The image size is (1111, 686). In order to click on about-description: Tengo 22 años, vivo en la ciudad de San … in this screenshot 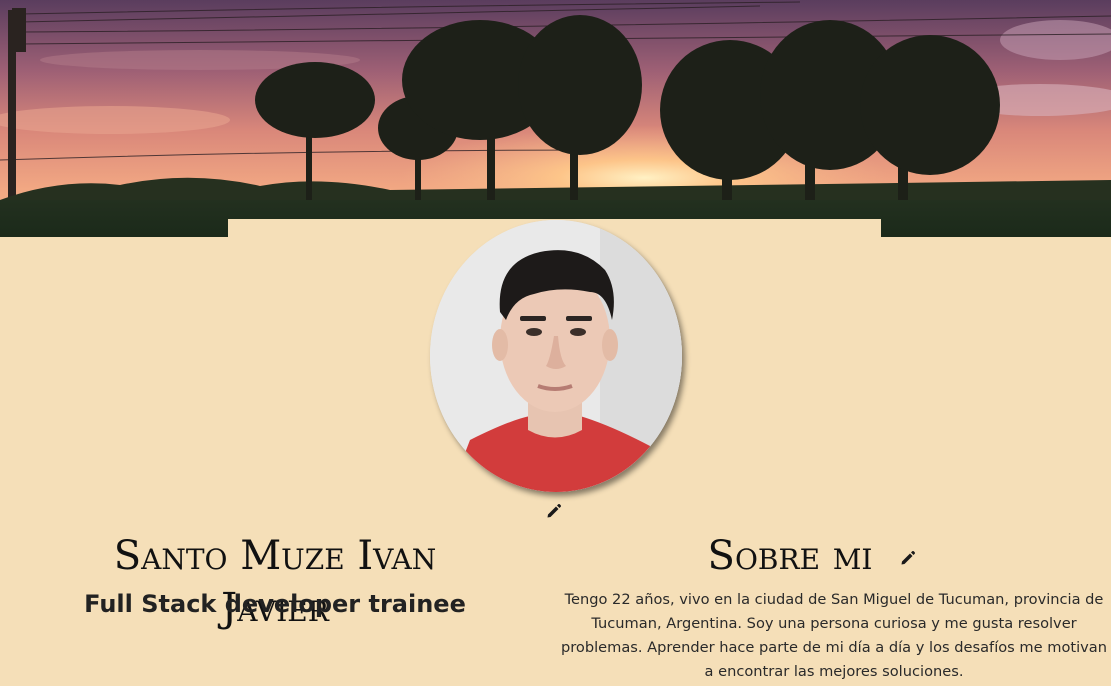, I will do `click(834, 635)`.